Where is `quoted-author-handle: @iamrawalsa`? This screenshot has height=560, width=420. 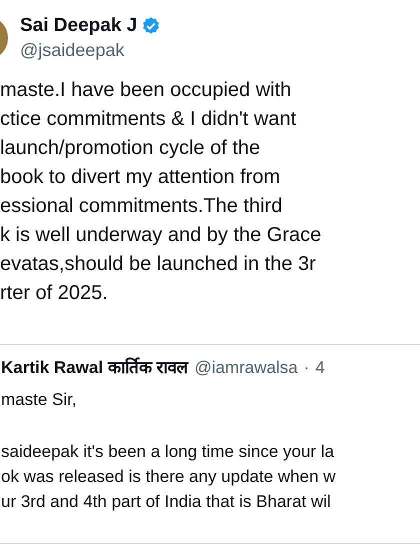
quoted-author-handle: @iamrawalsa is located at coordinates (246, 368).